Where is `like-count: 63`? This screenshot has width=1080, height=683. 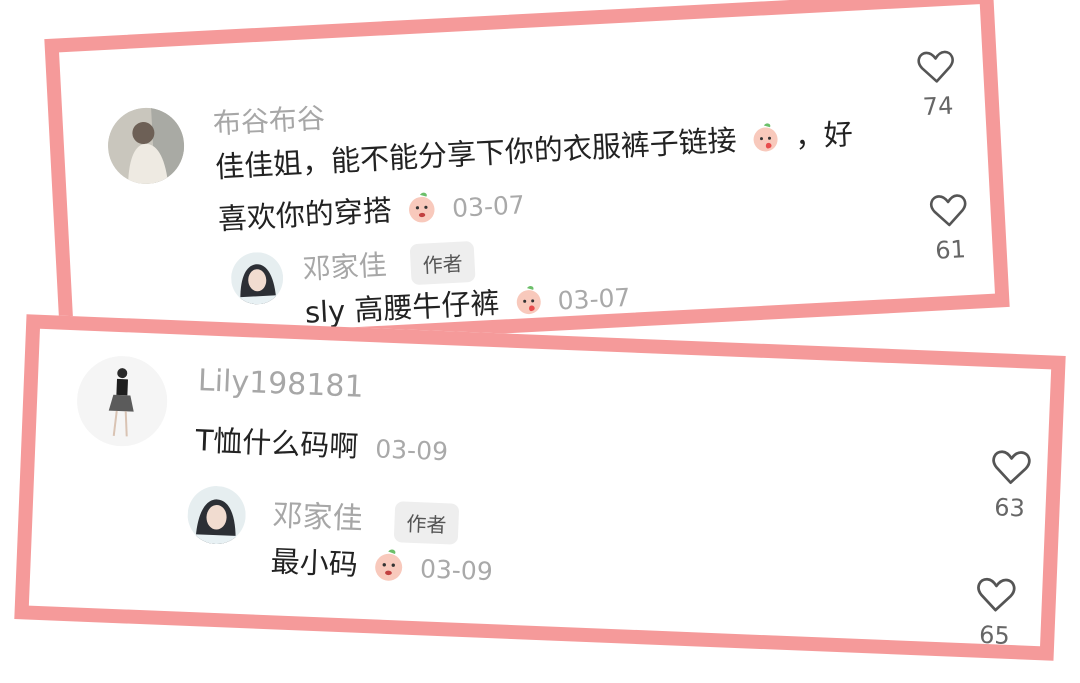 like-count: 63 is located at coordinates (1009, 508).